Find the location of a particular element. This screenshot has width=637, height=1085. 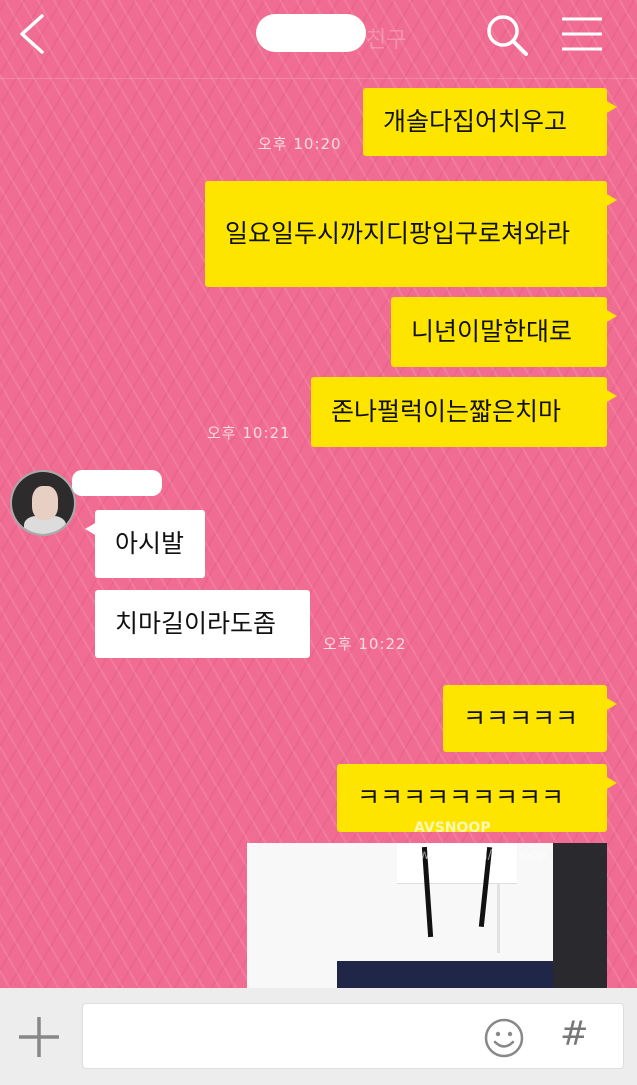

search-button is located at coordinates (507, 35).